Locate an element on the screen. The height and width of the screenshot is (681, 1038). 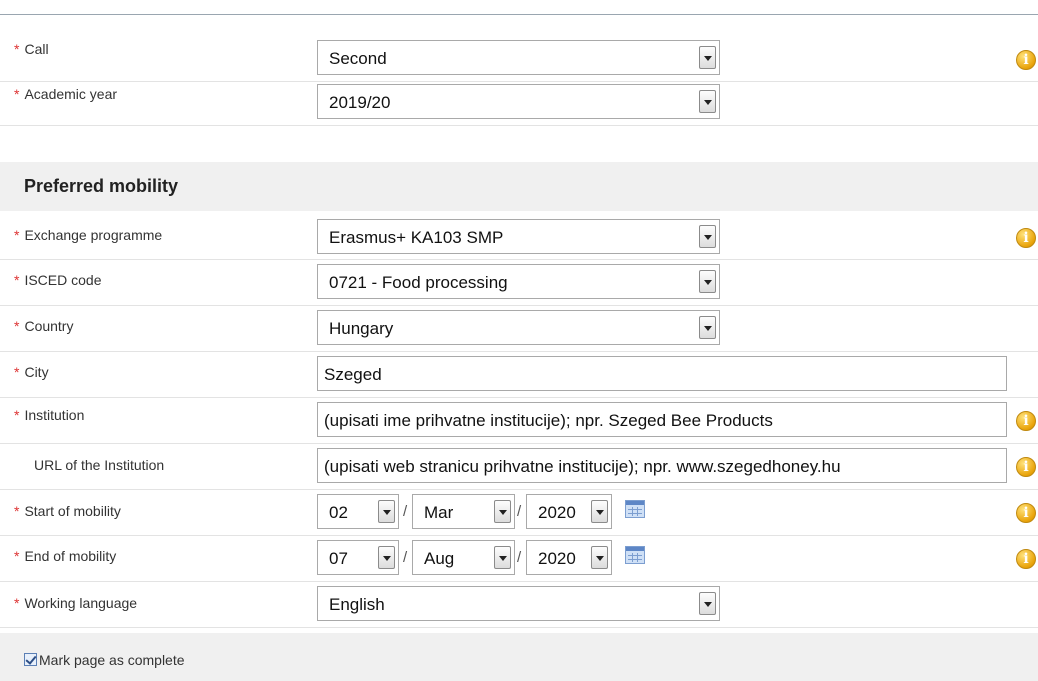
mark-complete-checkbox is located at coordinates (30, 659).